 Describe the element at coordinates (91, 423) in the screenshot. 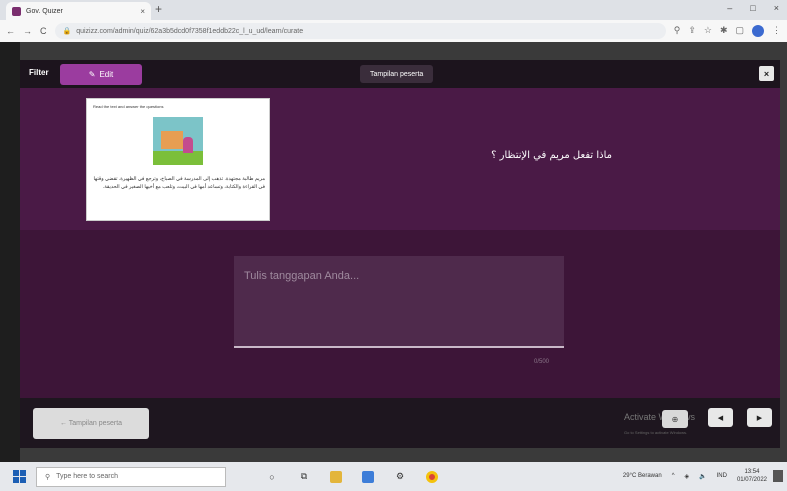

I see `participant-view-button: ← Tampilan peserta` at that location.